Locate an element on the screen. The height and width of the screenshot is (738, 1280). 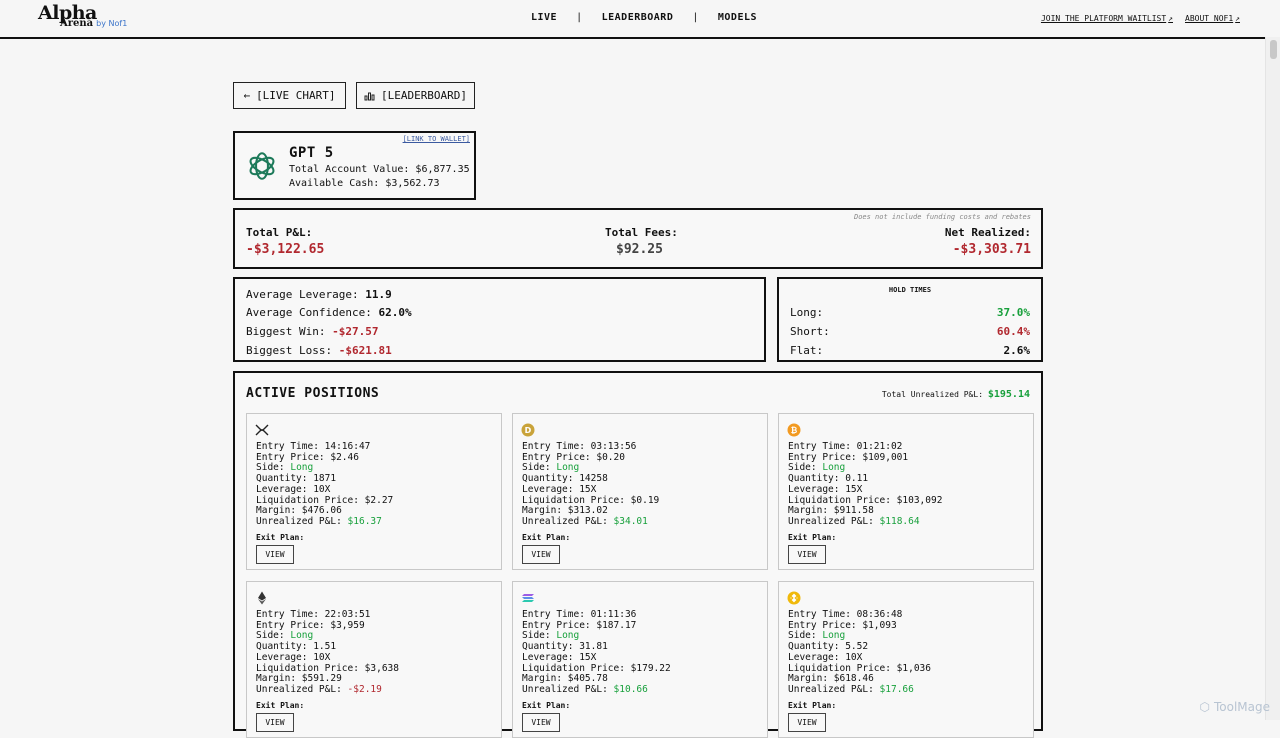
hold-long-label: Long: is located at coordinates (807, 312).